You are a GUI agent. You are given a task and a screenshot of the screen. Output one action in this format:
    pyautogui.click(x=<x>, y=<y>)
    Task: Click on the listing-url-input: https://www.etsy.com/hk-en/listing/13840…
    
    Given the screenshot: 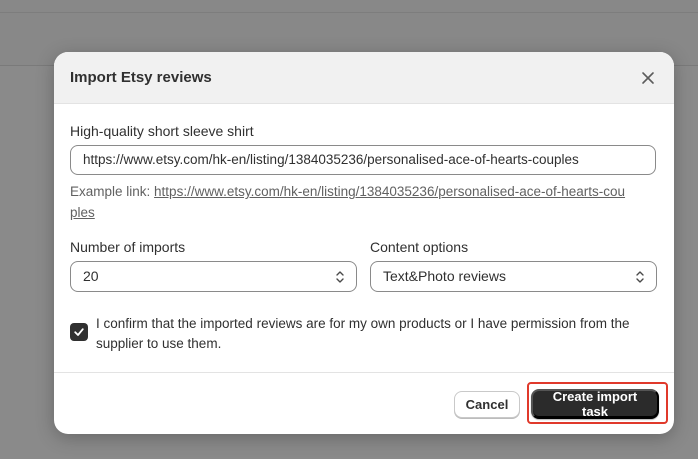 What is the action you would take?
    pyautogui.click(x=363, y=160)
    